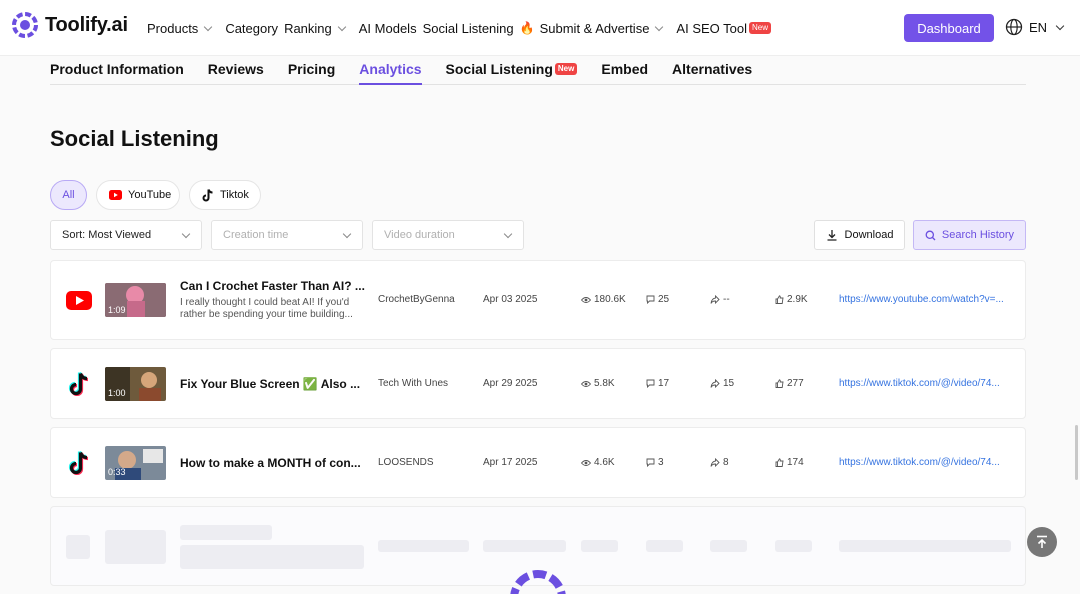  Describe the element at coordinates (135, 300) in the screenshot. I see `video-thumbnail: 1:09` at that location.